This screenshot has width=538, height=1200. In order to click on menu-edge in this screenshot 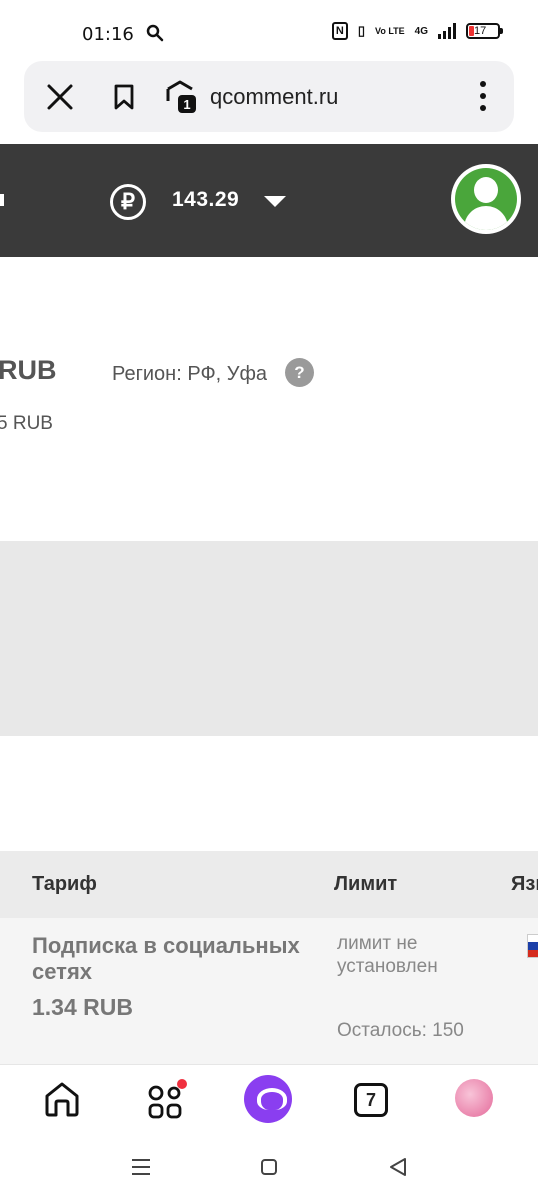, I will do `click(2, 200)`.